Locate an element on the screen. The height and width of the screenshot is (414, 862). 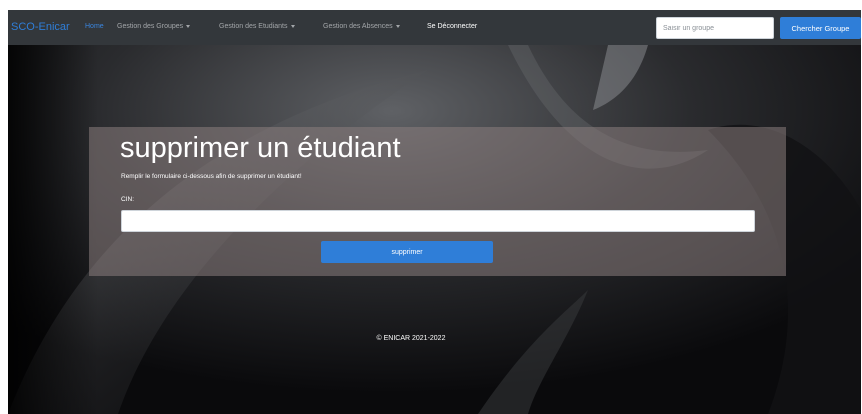
nav-absences-label: Gestion des Absences is located at coordinates (358, 26).